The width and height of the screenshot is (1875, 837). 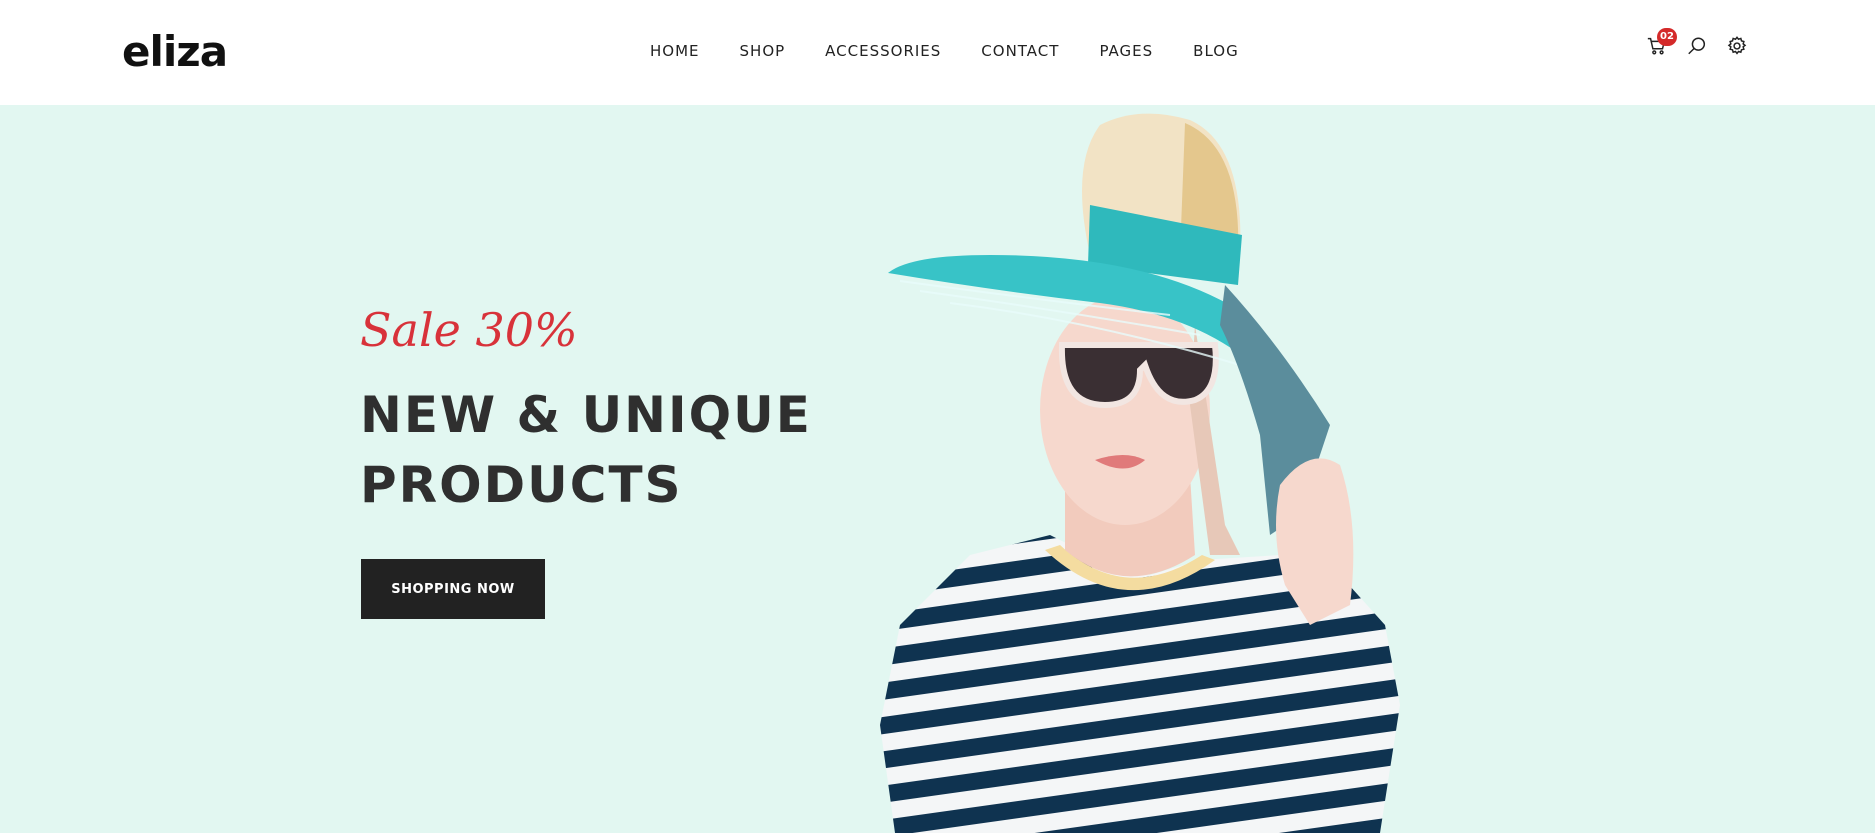 What do you see at coordinates (453, 589) in the screenshot?
I see `shopping-now-button: SHOPPING NOW` at bounding box center [453, 589].